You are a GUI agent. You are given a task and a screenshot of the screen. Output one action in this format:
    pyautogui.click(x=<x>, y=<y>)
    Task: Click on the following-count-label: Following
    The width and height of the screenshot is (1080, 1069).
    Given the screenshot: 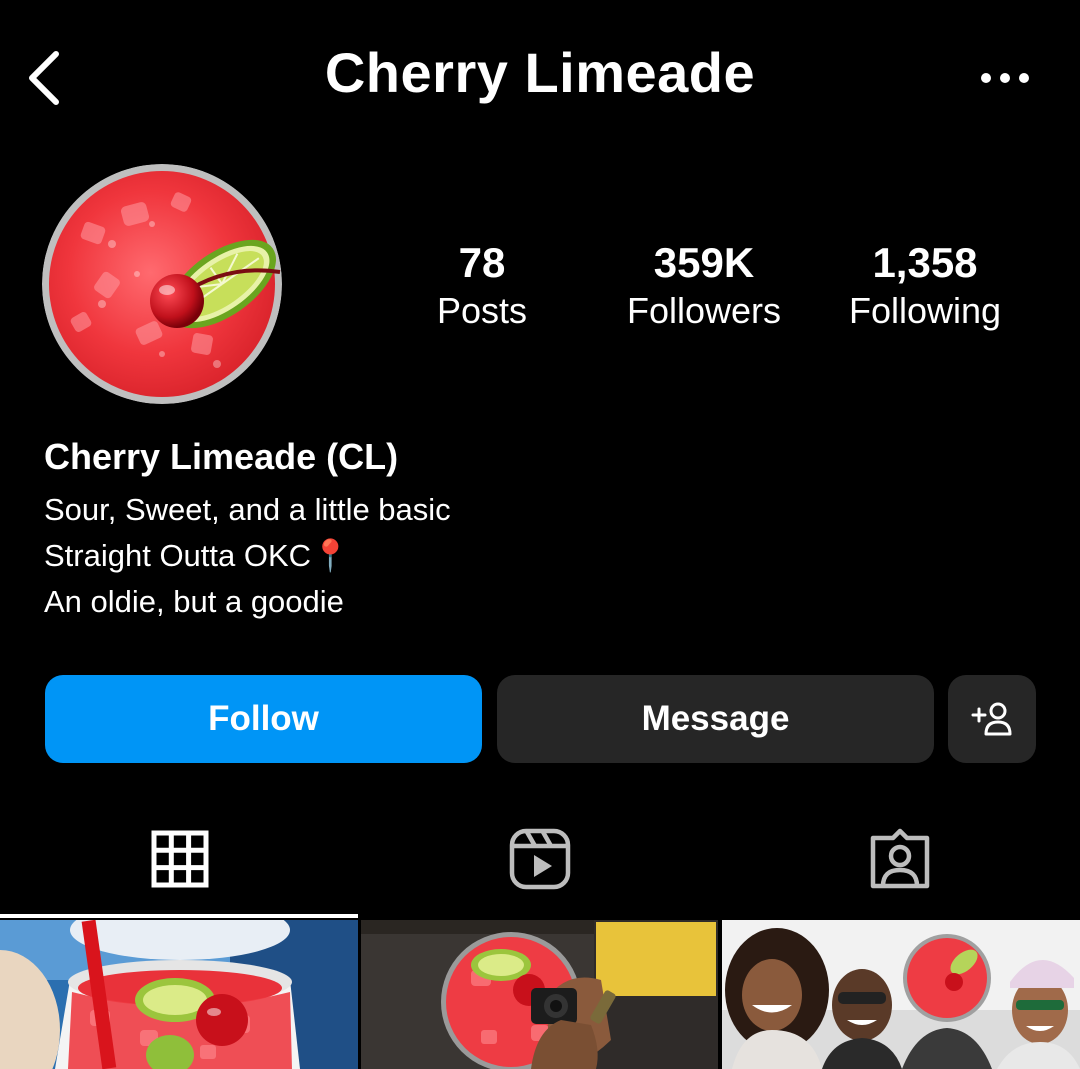 What is the action you would take?
    pyautogui.click(x=925, y=310)
    